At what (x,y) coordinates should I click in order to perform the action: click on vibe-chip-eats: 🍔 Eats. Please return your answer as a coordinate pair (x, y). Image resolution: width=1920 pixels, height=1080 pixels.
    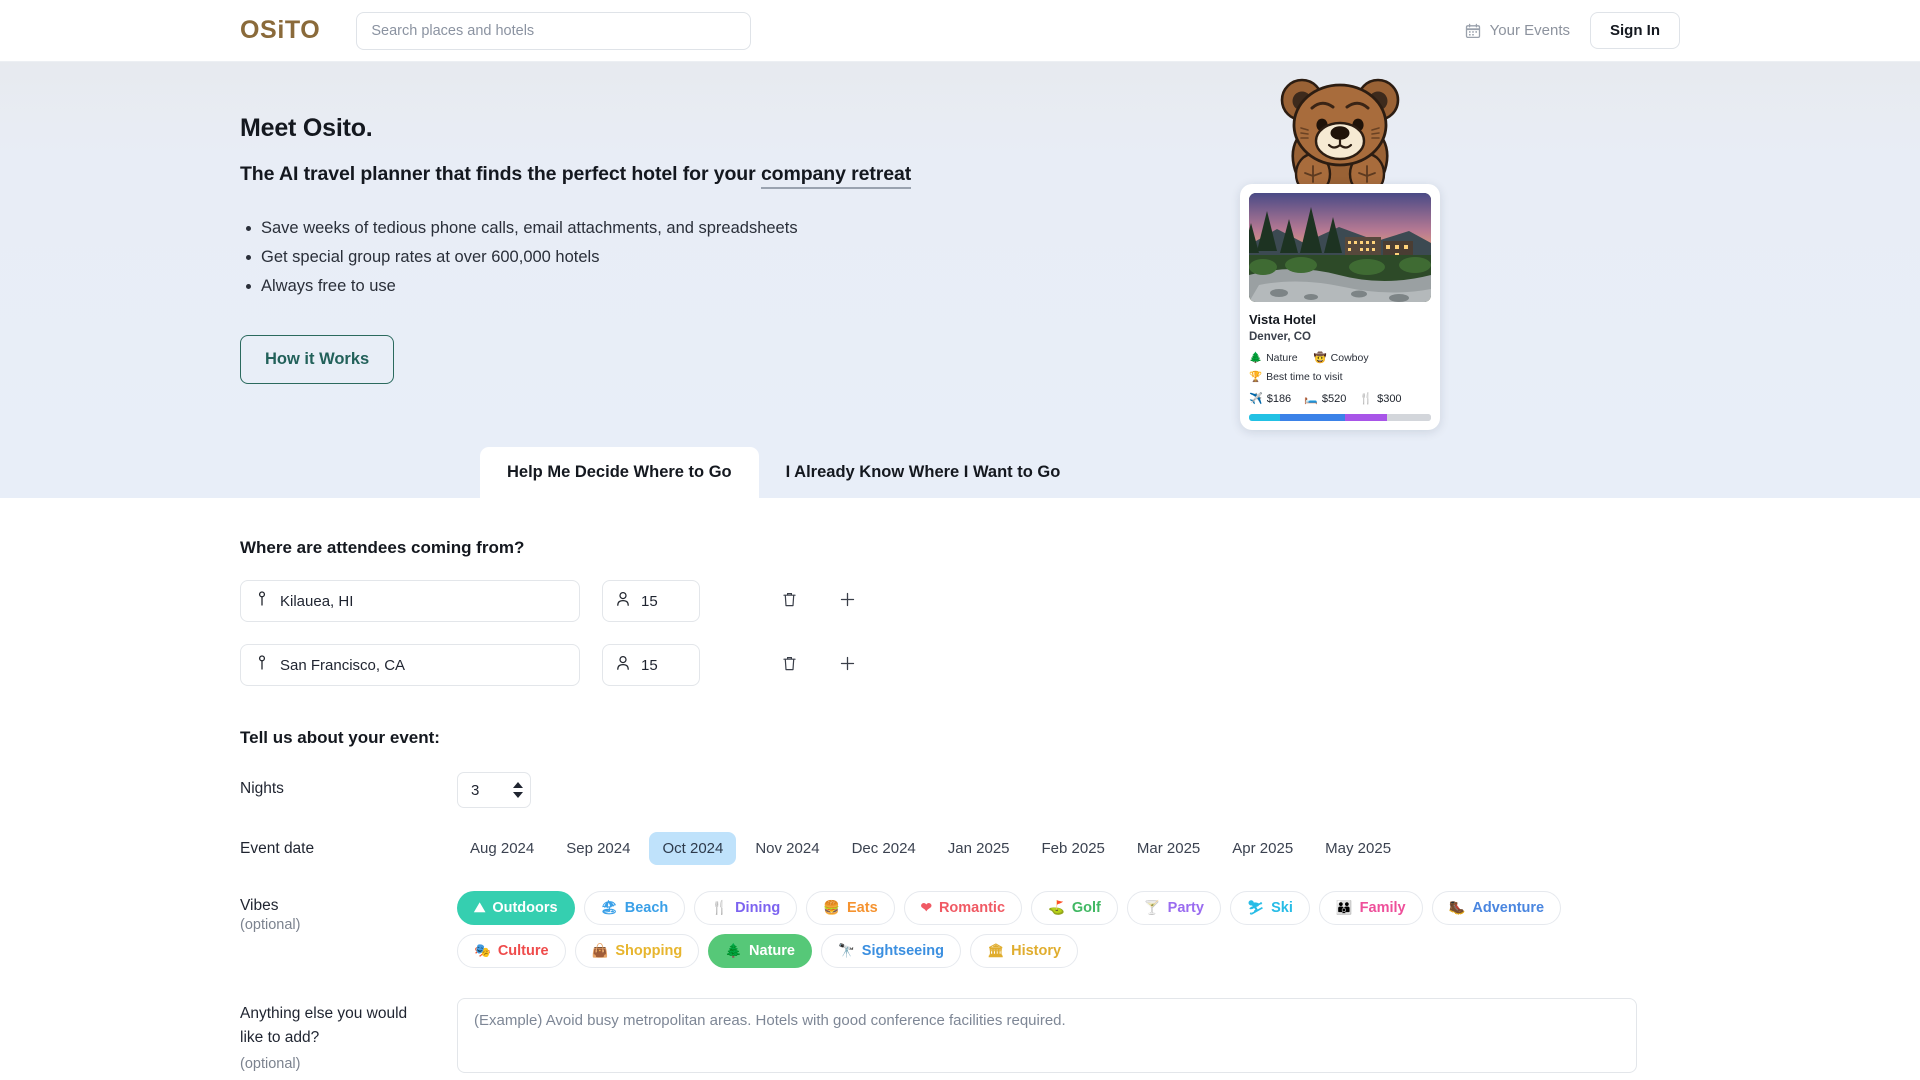
    Looking at the image, I should click on (850, 908).